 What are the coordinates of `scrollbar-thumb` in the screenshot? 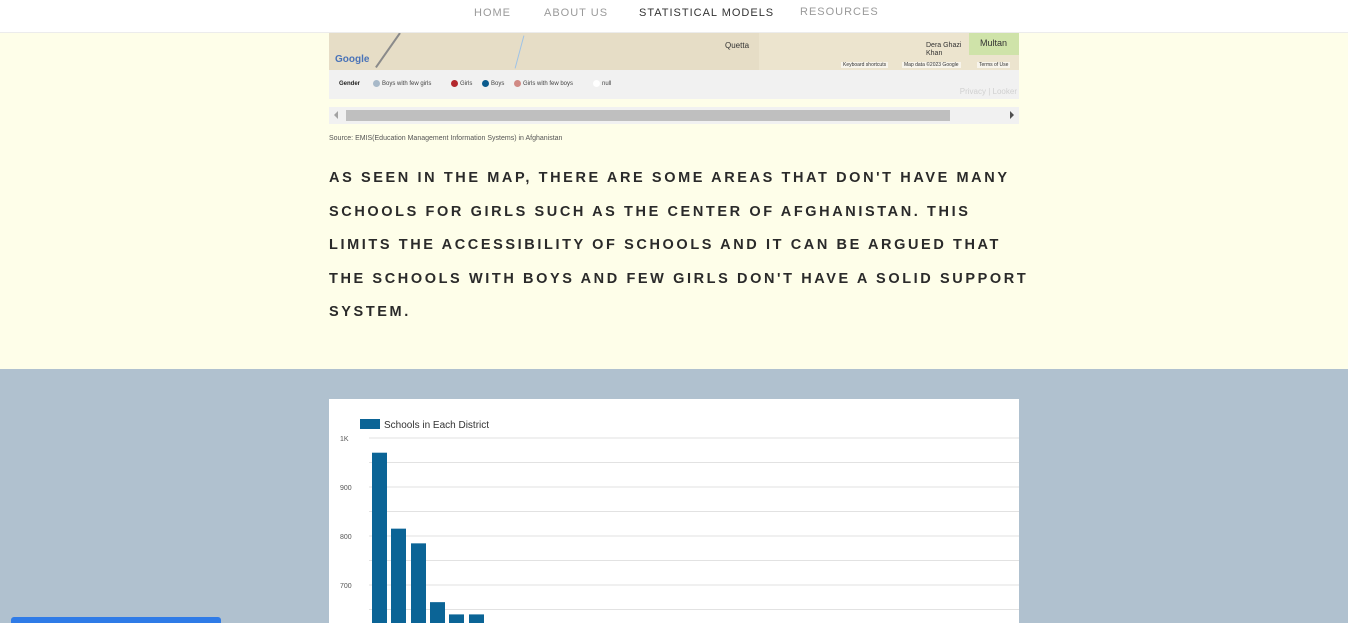 It's located at (648, 115).